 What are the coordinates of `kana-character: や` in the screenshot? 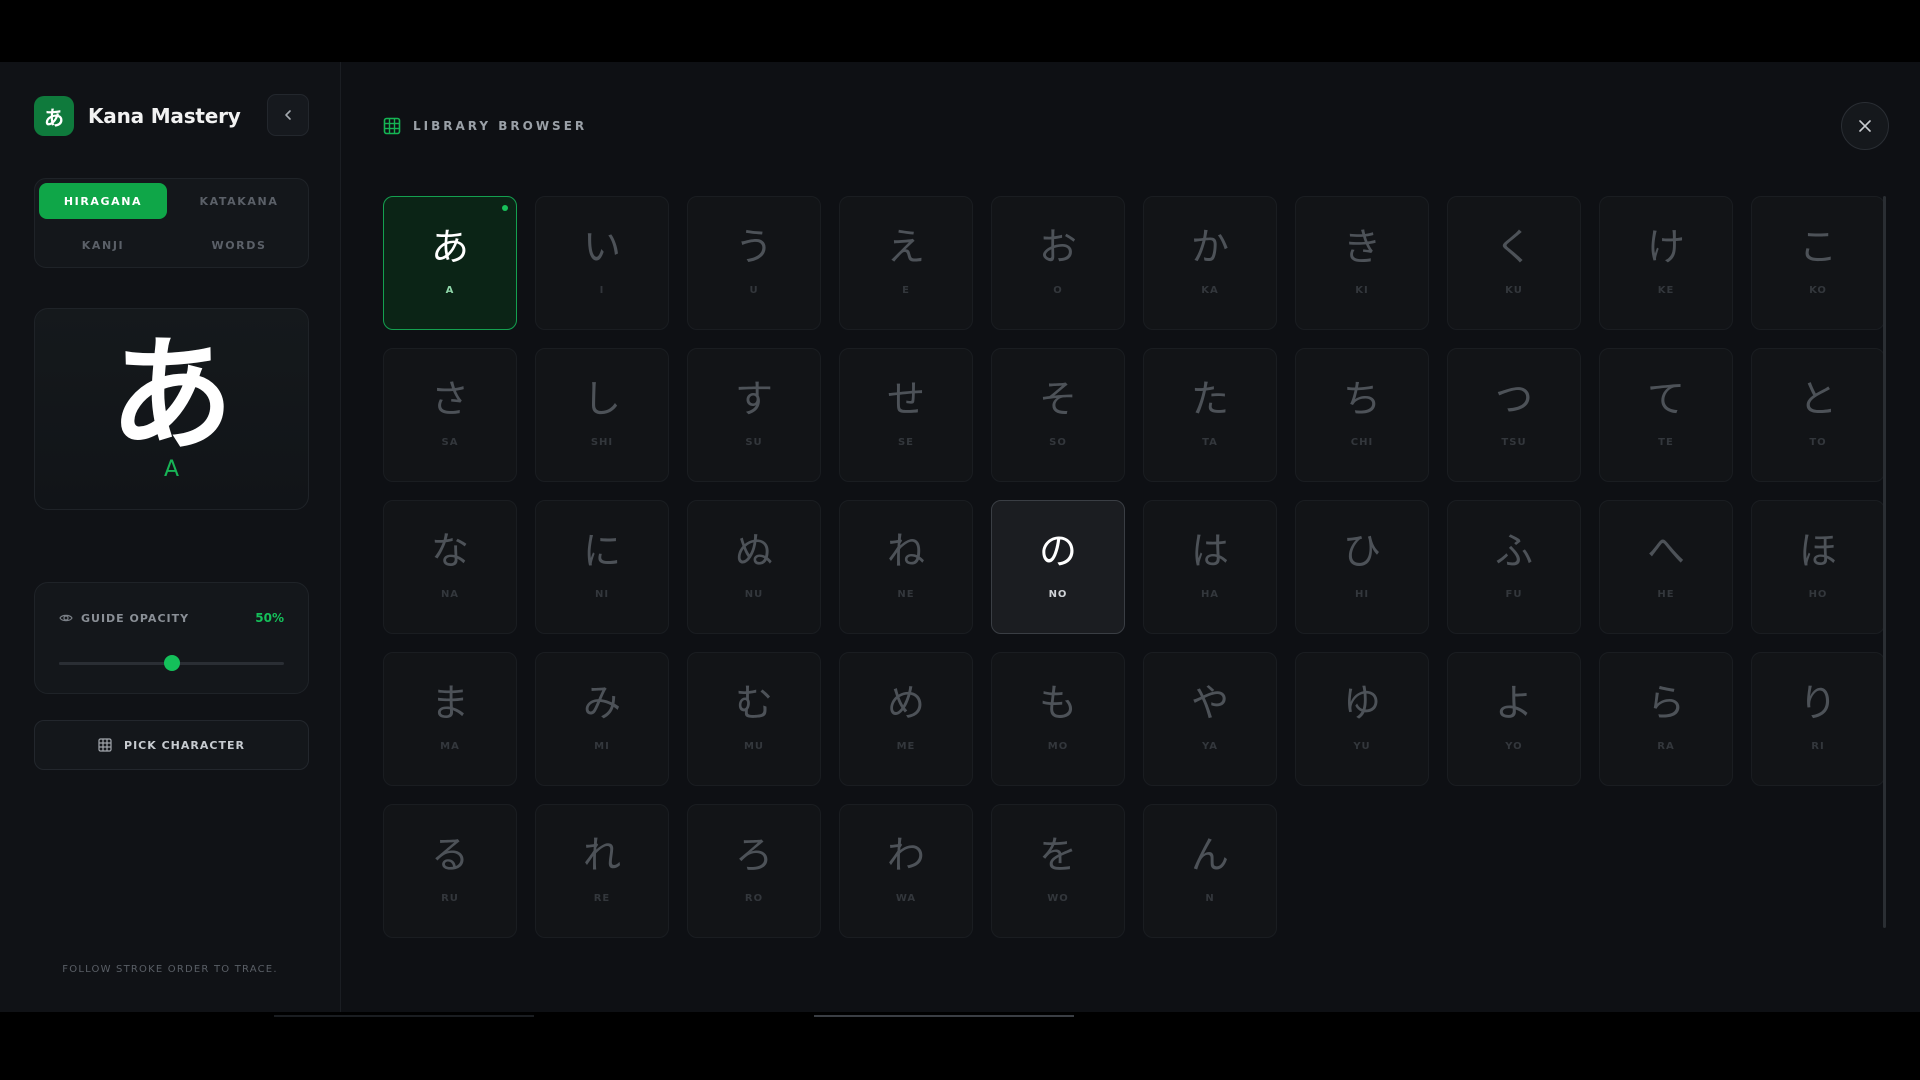 It's located at (1209, 703).